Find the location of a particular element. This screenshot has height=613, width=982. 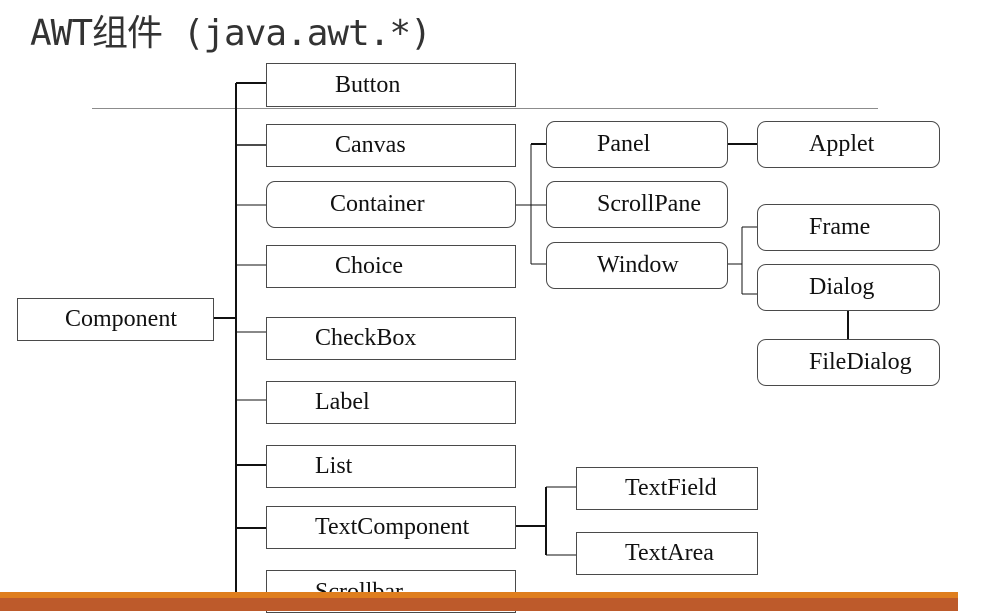

node-list: List is located at coordinates (391, 466).